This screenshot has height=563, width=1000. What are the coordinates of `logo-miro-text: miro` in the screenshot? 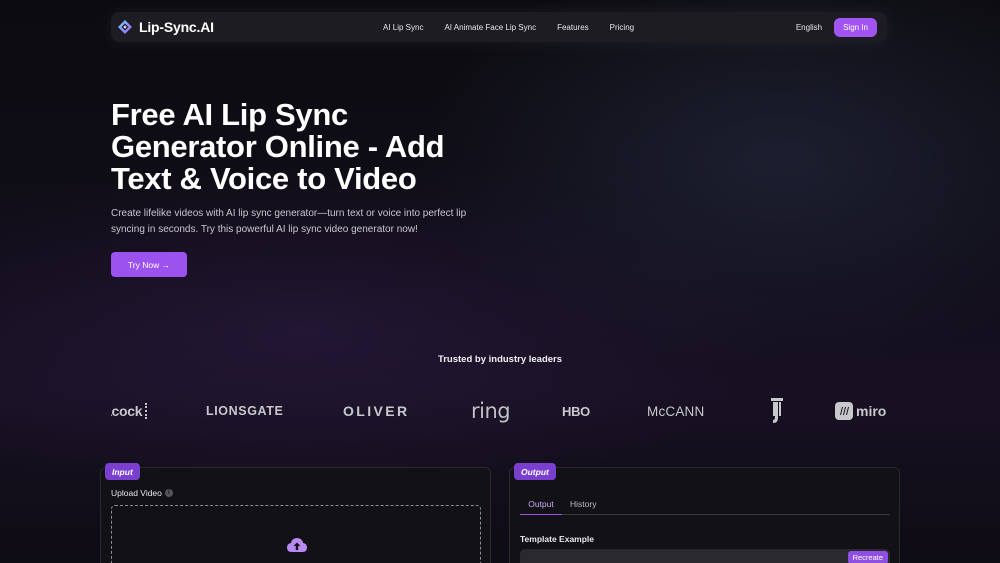 It's located at (871, 411).